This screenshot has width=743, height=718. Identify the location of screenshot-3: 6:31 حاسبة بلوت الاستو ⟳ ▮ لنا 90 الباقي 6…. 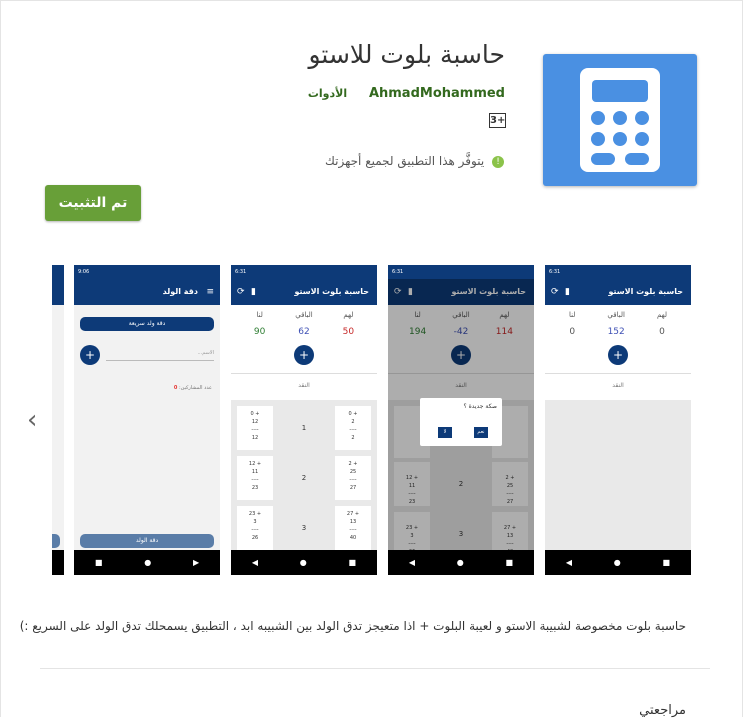
(304, 420).